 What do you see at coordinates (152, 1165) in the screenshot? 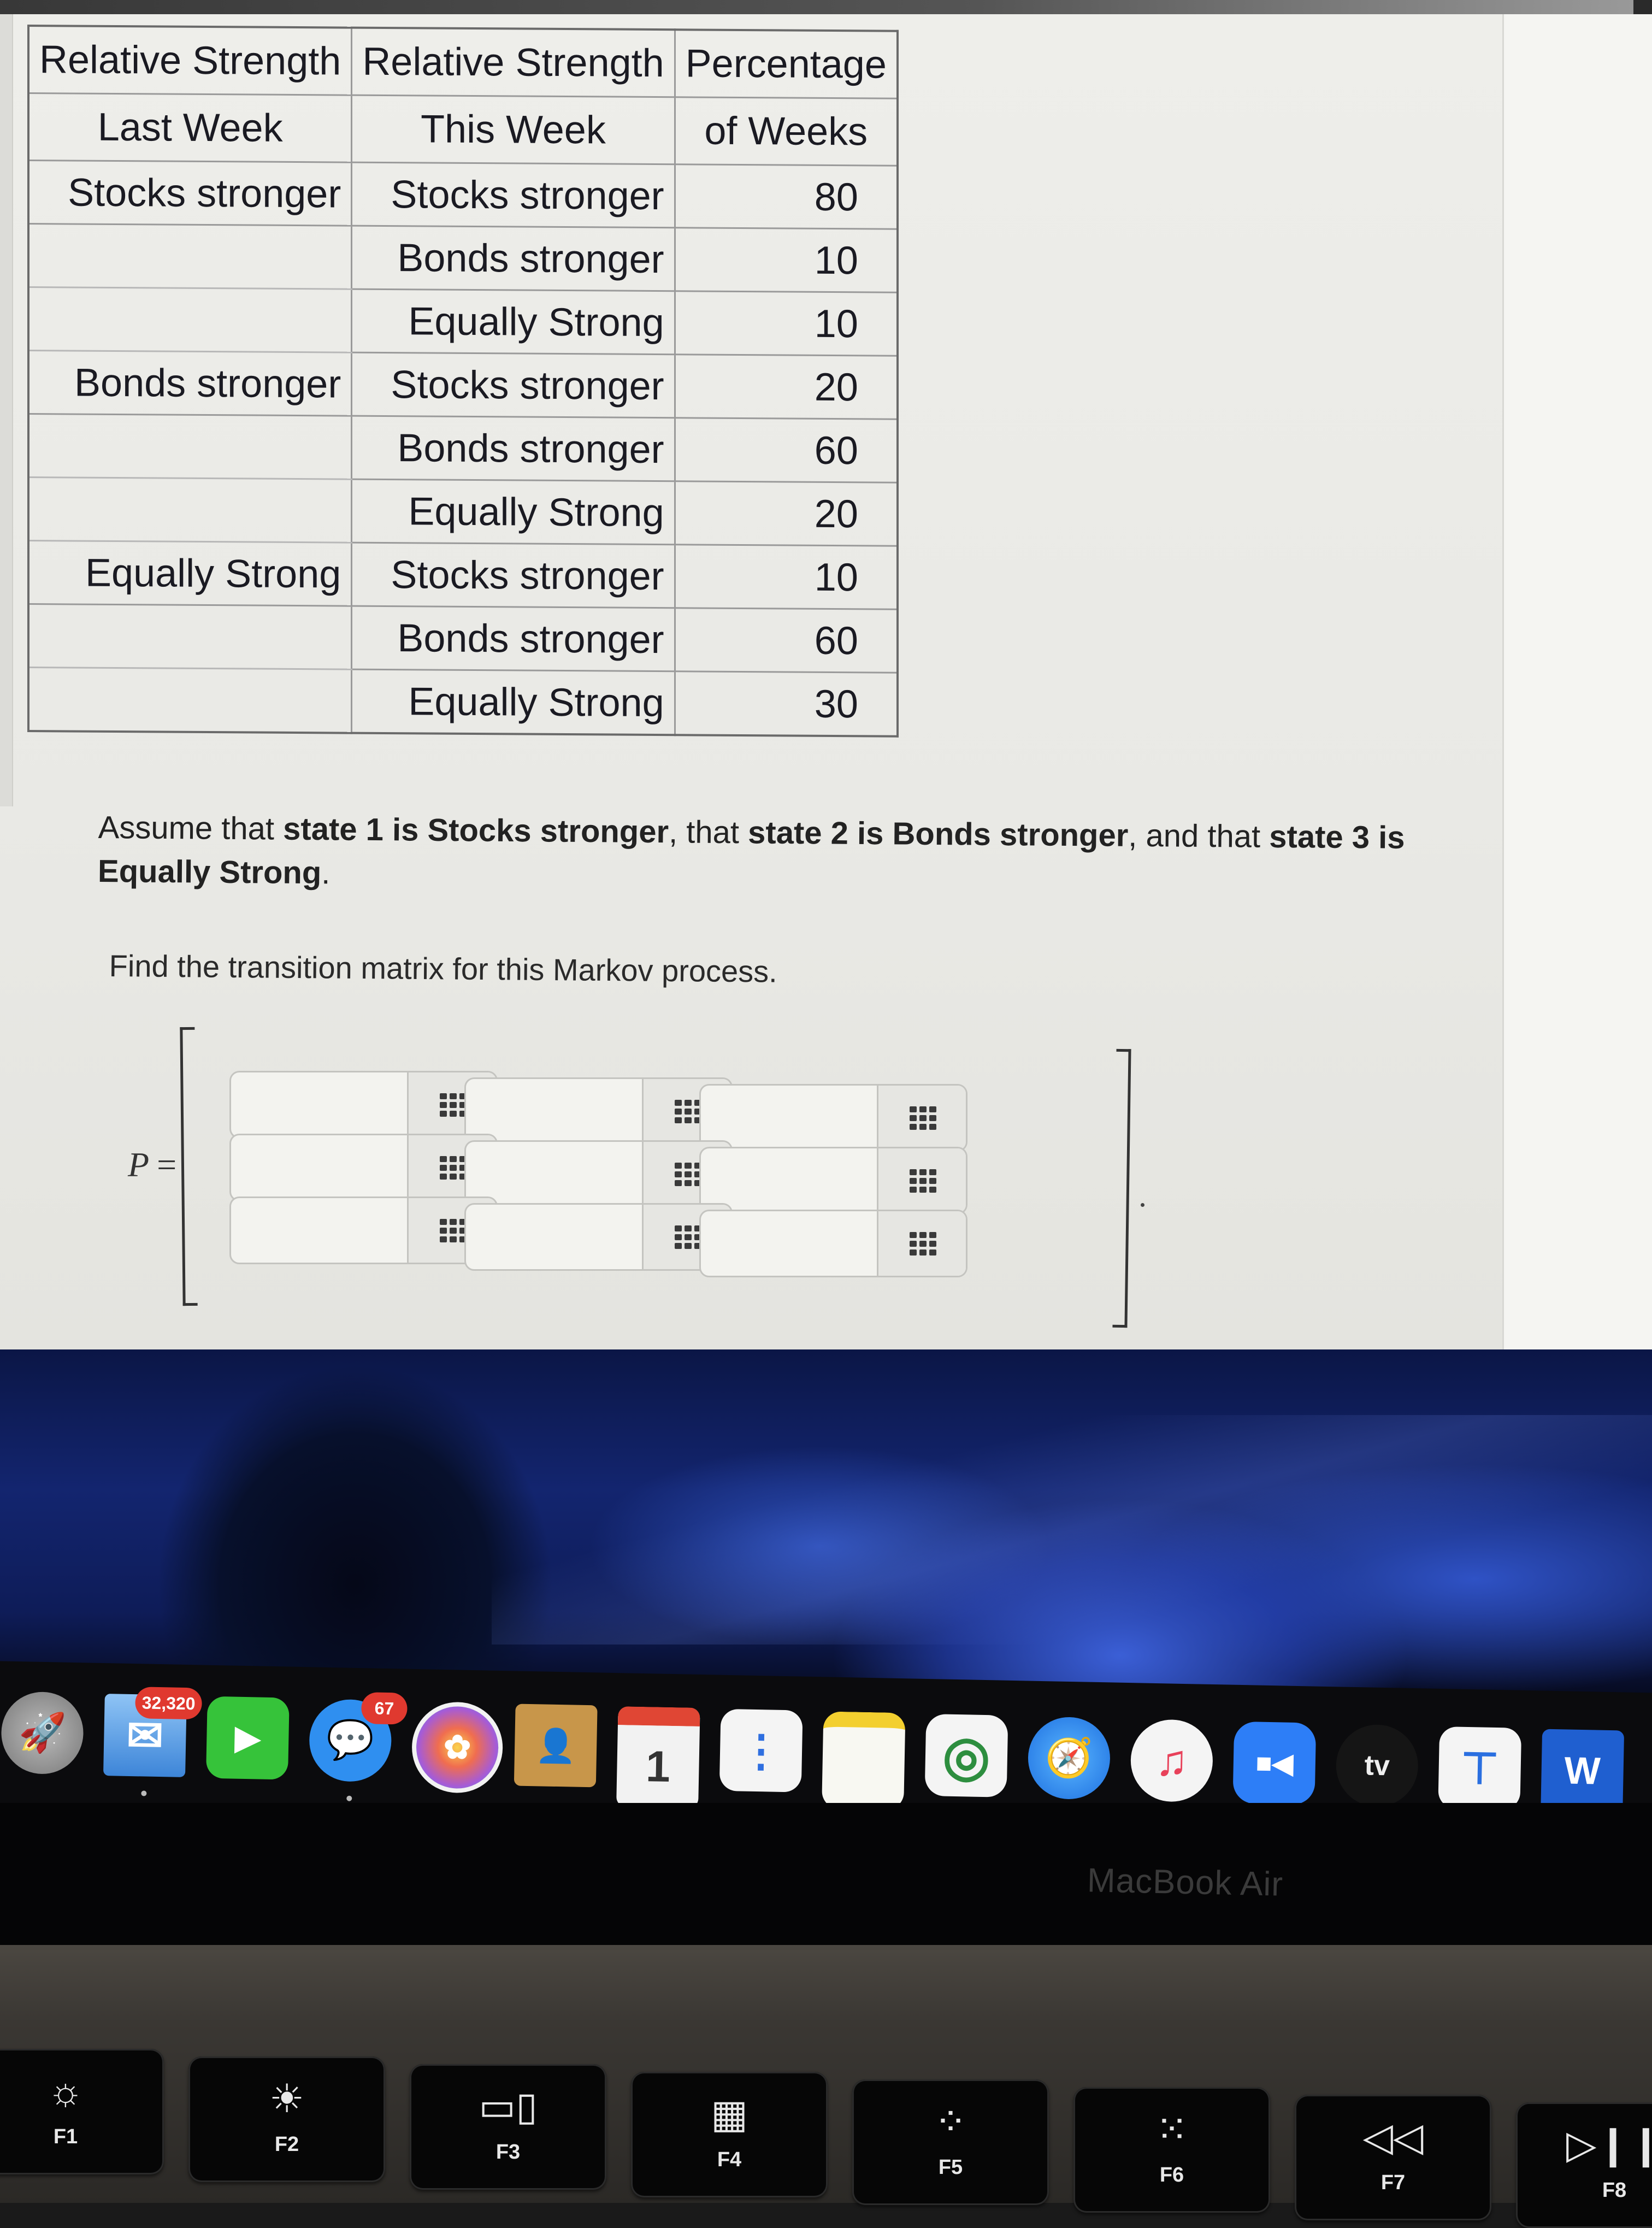
I see `matrix-label: P =` at bounding box center [152, 1165].